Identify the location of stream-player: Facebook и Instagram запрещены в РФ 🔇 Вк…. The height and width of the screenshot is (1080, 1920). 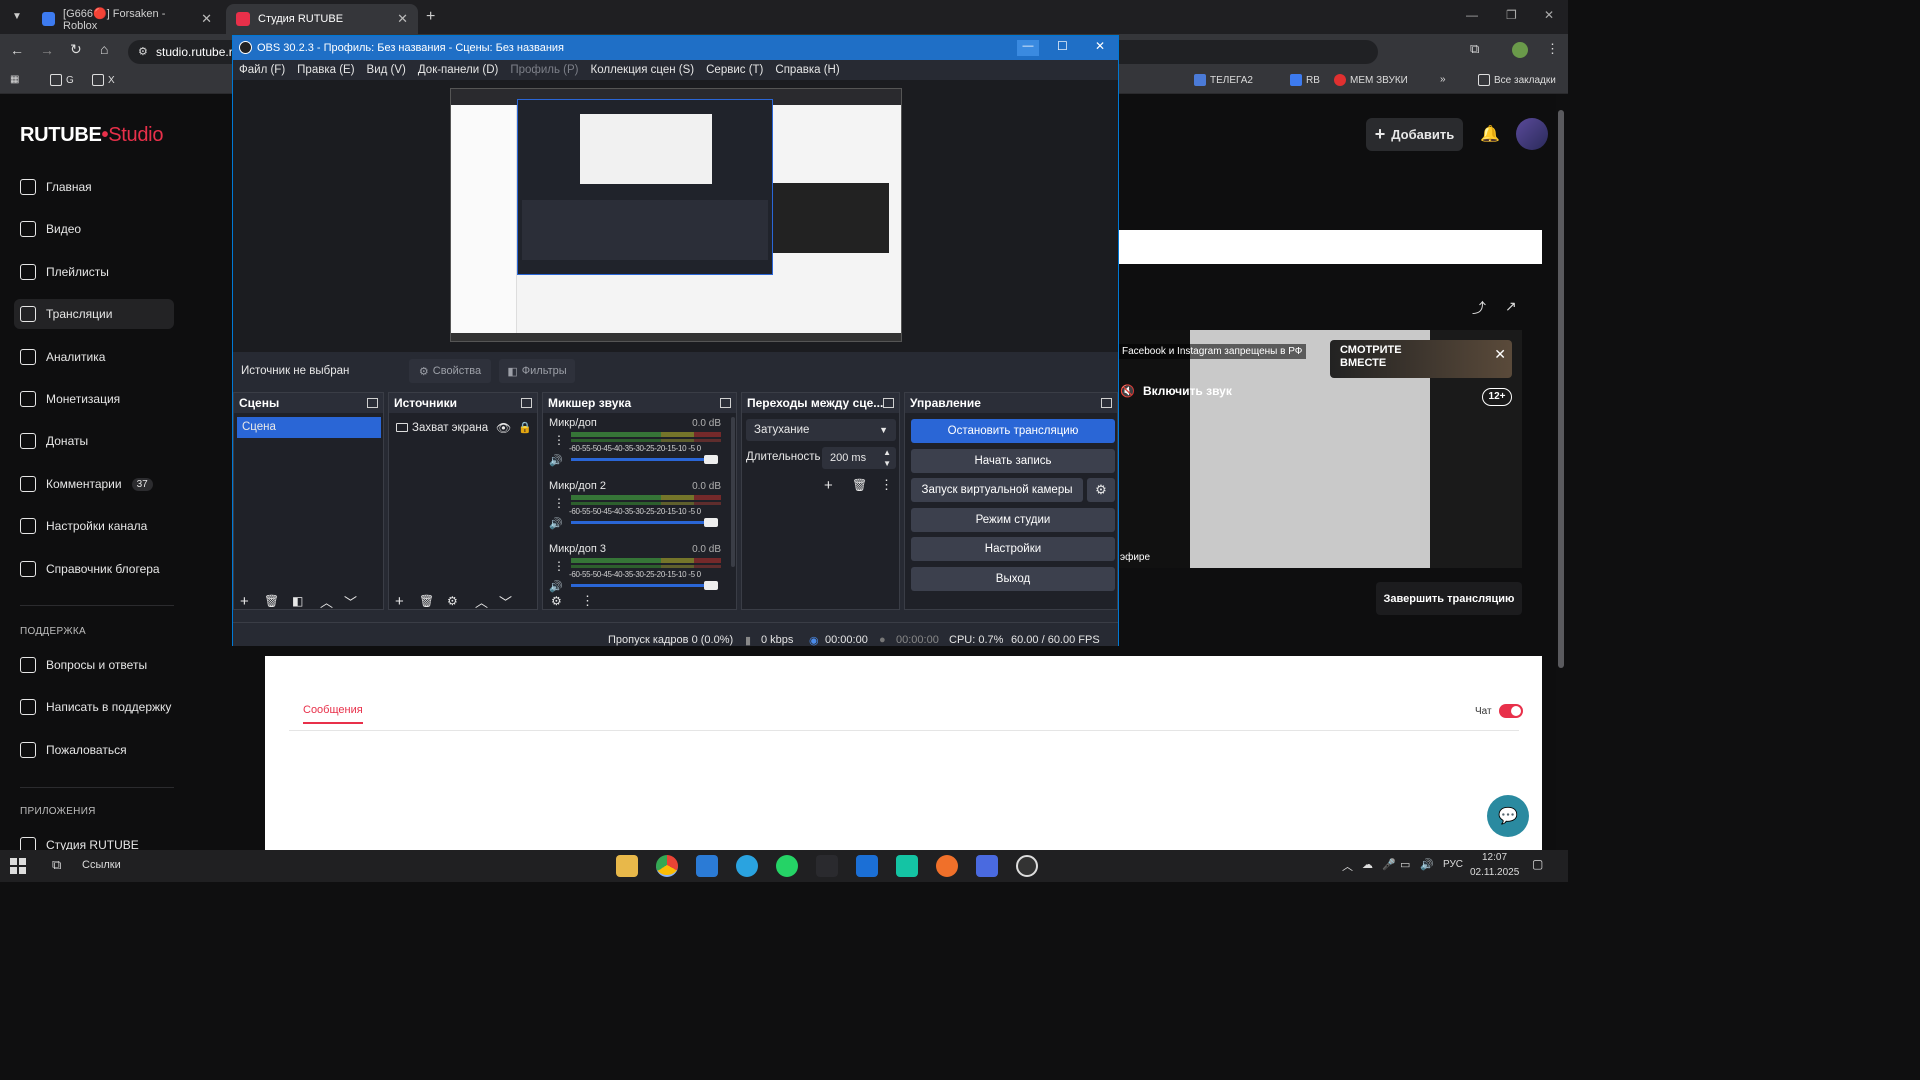
(1320, 449).